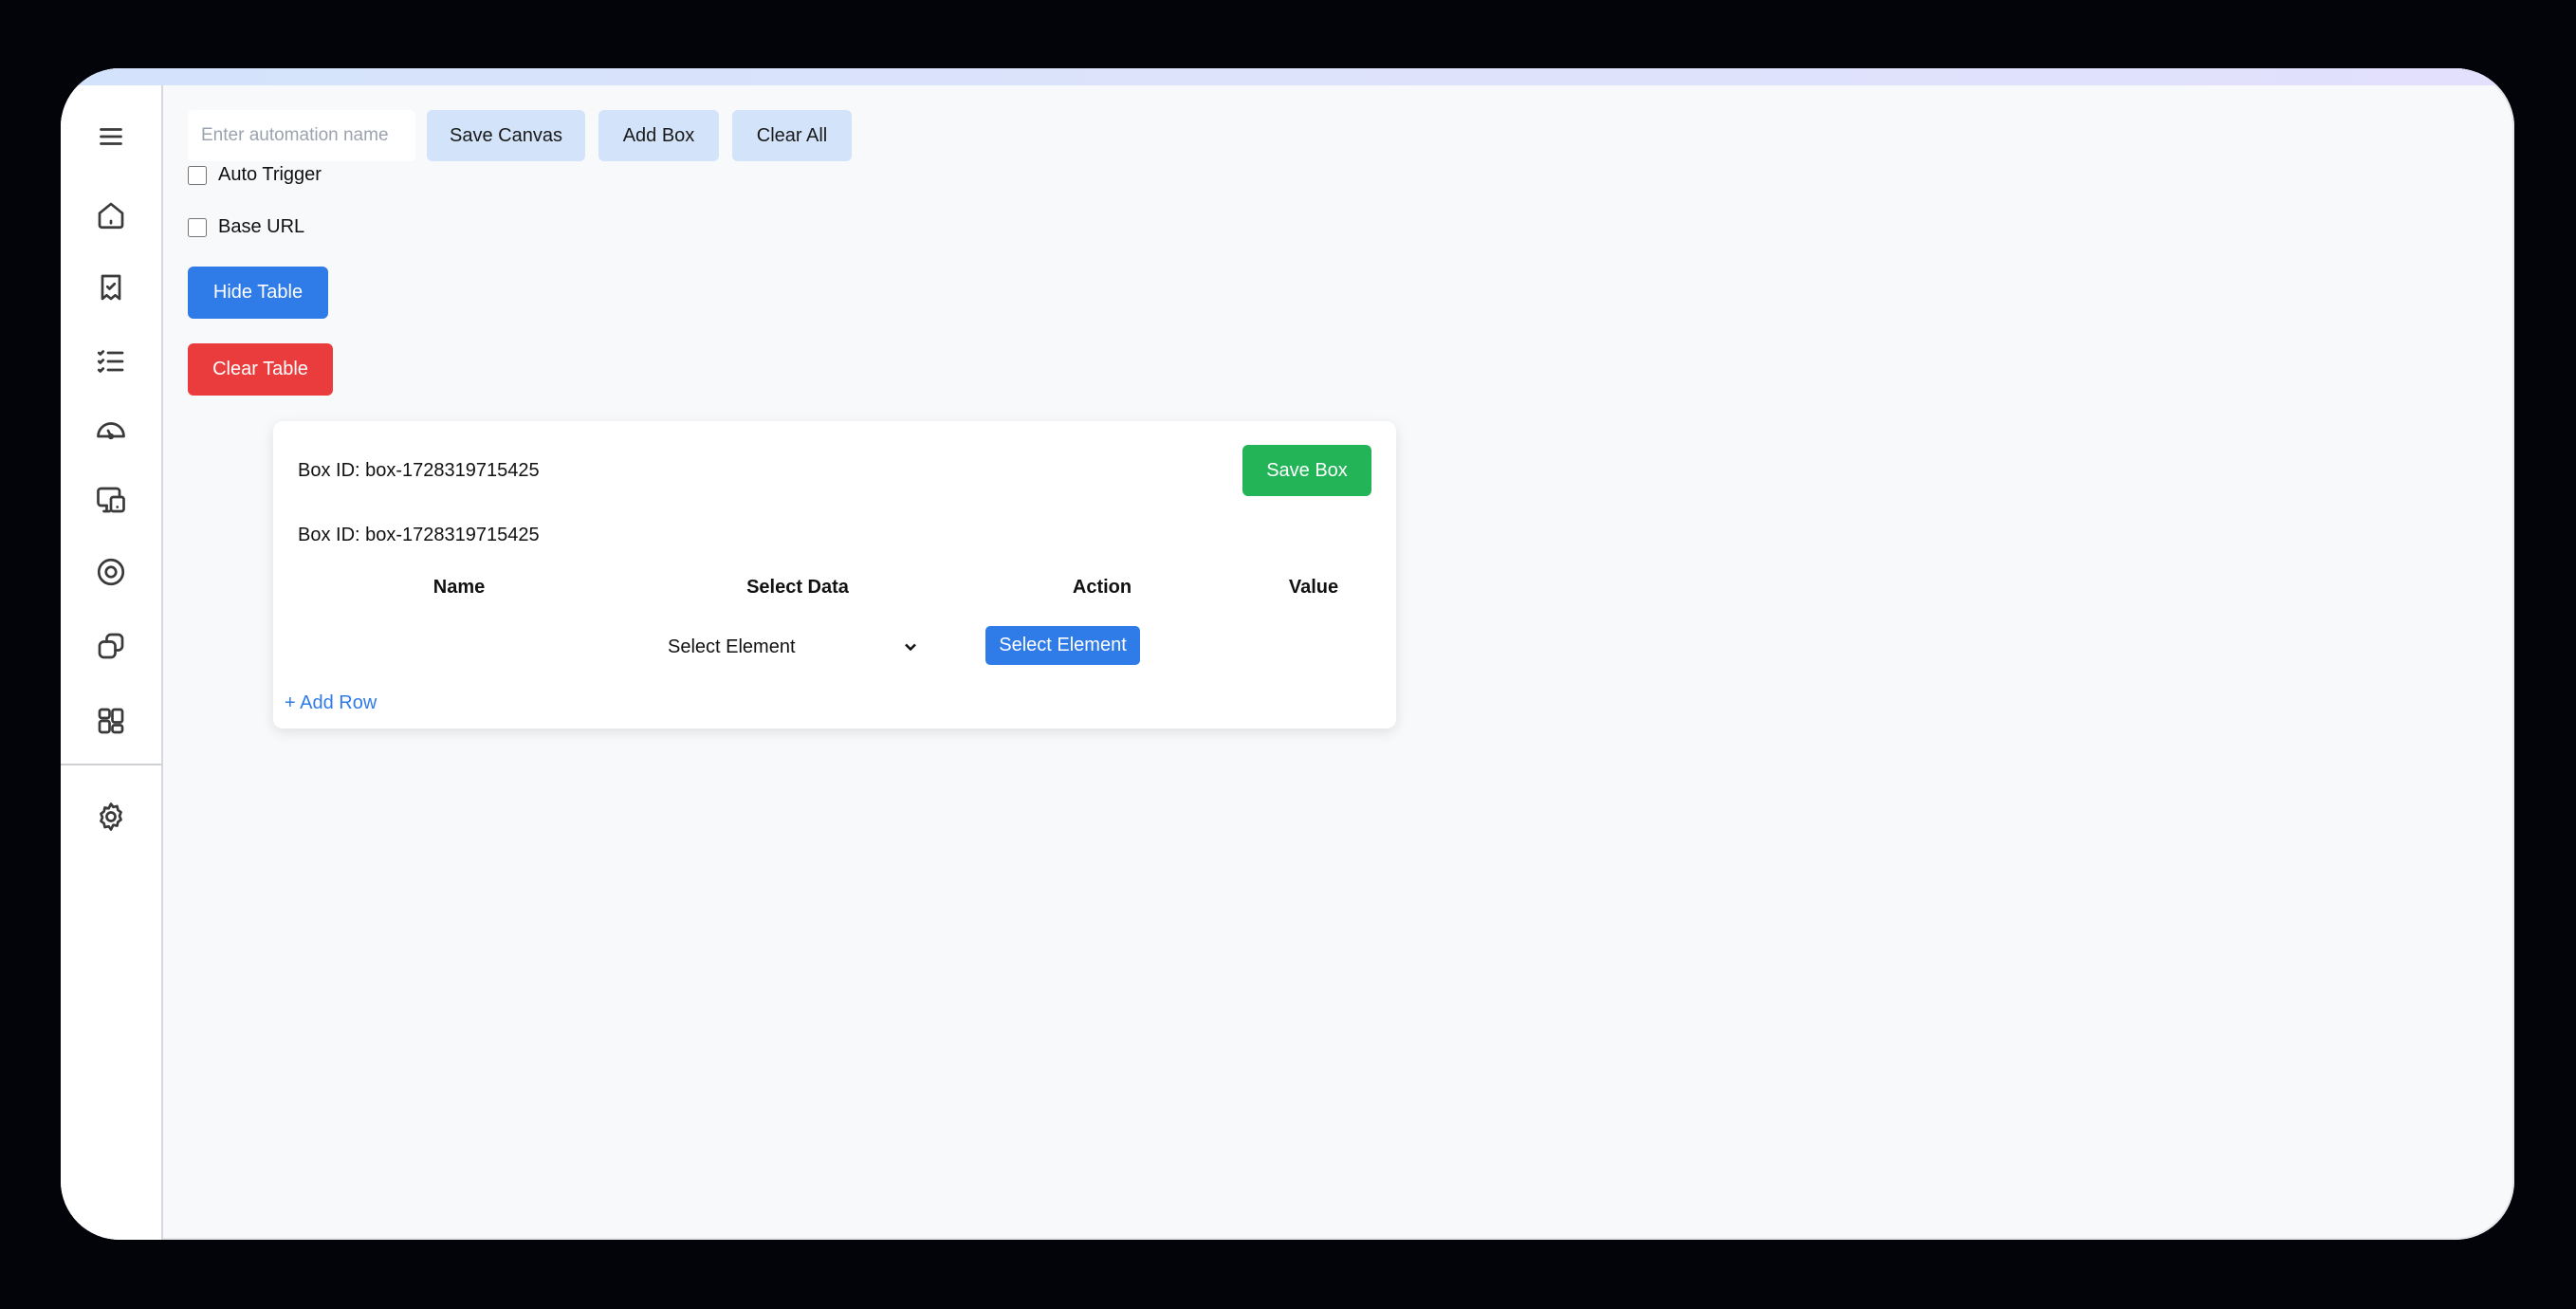 The image size is (2576, 1309). I want to click on checklist-icon, so click(111, 362).